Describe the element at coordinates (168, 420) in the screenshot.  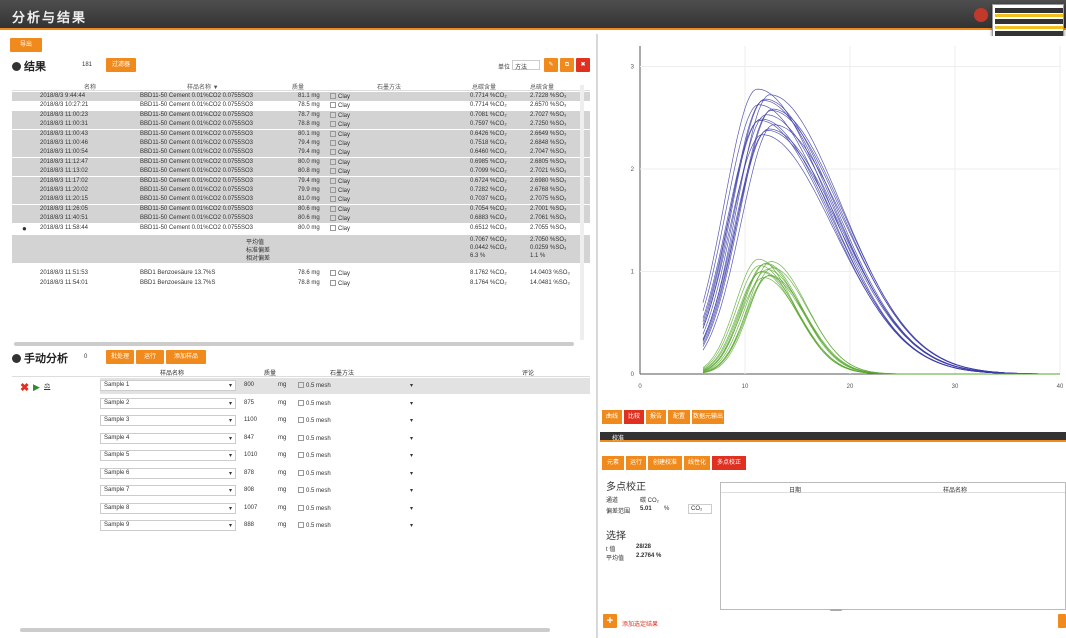
I see `sample-name-select: Sample 3 ▾` at that location.